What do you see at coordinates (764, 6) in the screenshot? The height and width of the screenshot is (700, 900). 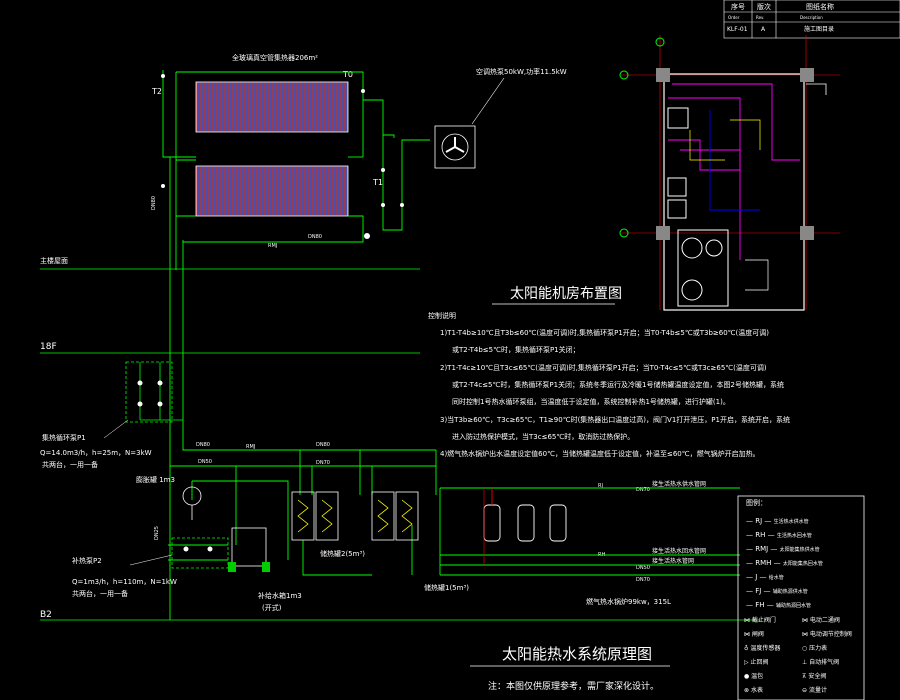 I see `tb-head-2: 版次` at bounding box center [764, 6].